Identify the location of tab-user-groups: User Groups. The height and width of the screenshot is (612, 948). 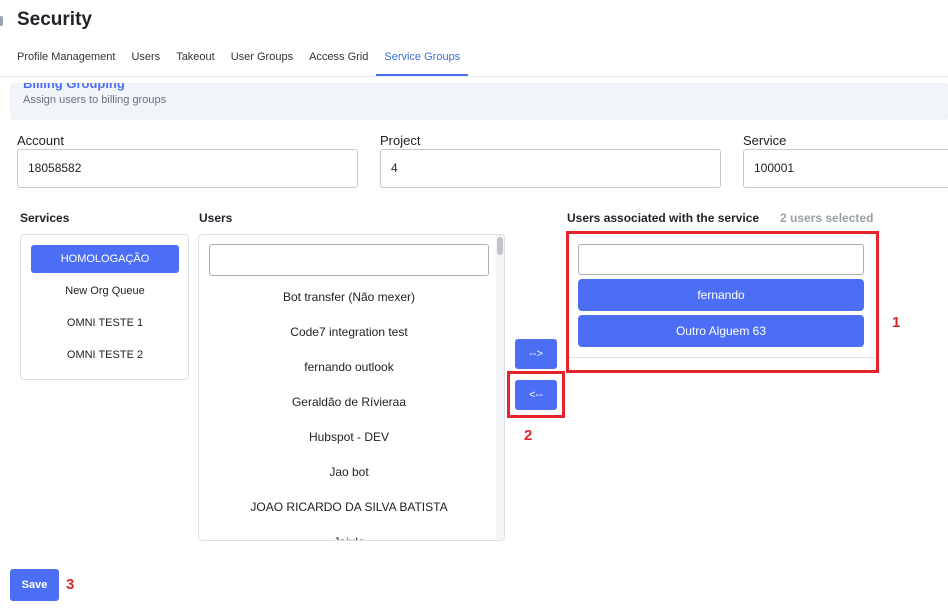
(262, 58).